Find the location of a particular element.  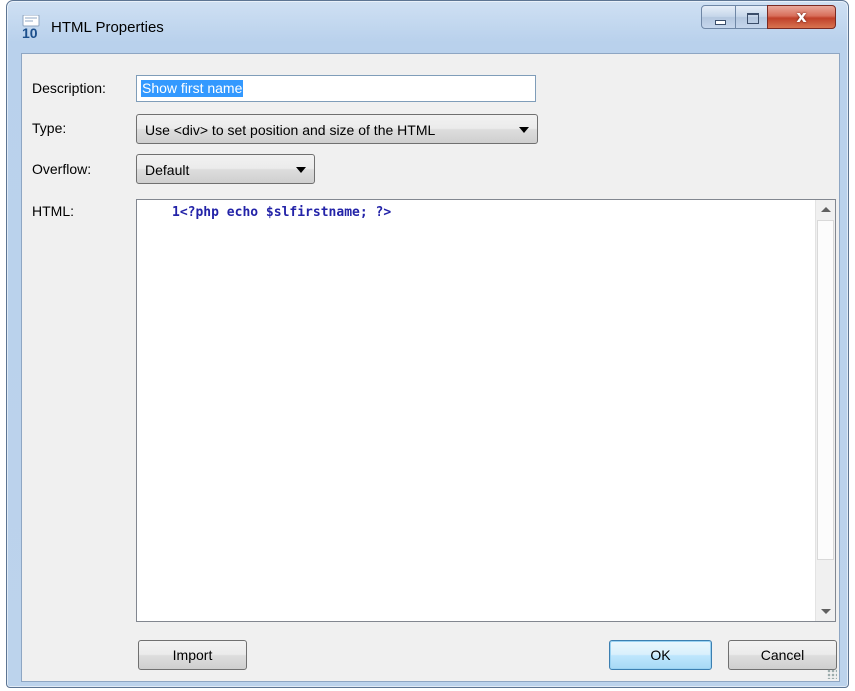

maximize-icon is located at coordinates (753, 18).